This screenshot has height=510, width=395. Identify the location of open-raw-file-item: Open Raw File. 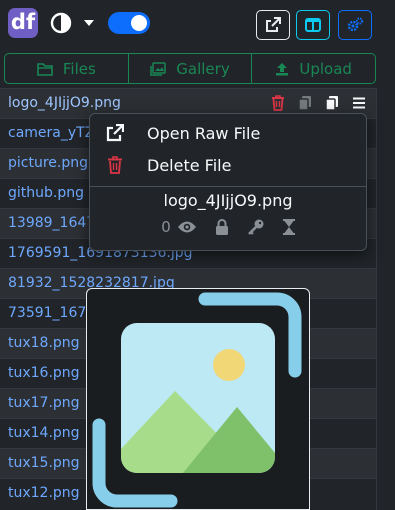
(228, 133).